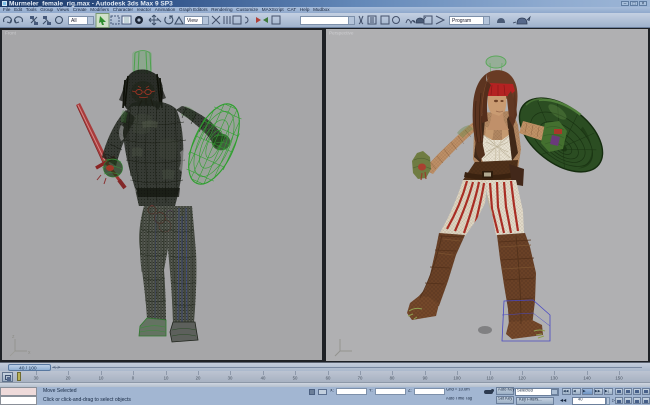 This screenshot has height=405, width=650. I want to click on svg-text: x, so click(29, 353).